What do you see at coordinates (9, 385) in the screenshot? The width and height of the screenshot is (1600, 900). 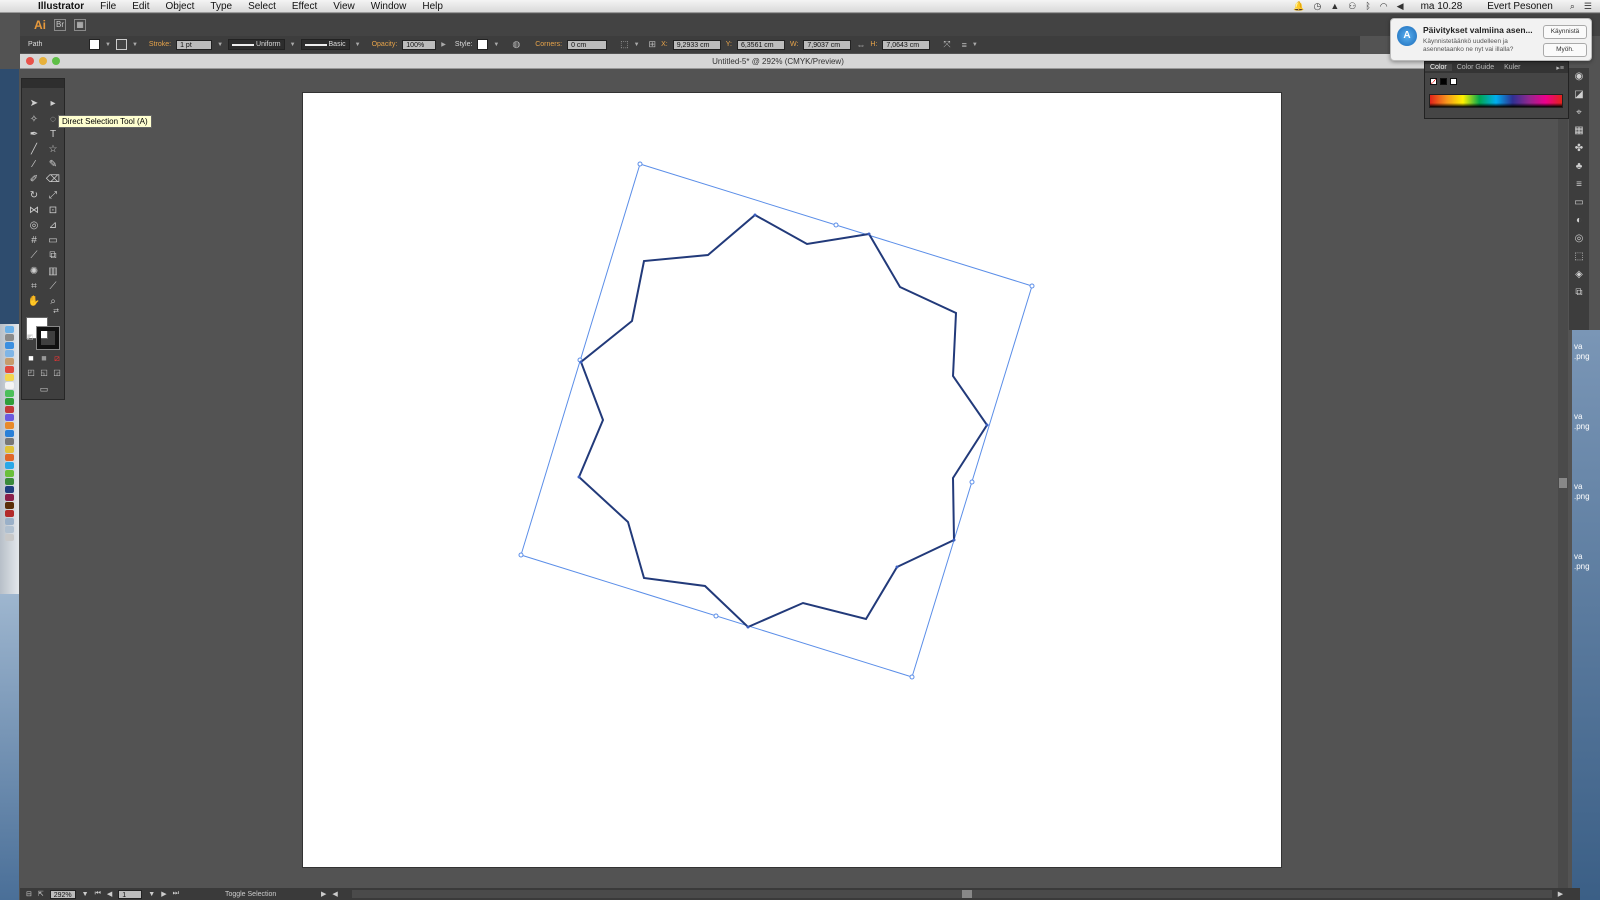 I see `dock-reminders-icon` at bounding box center [9, 385].